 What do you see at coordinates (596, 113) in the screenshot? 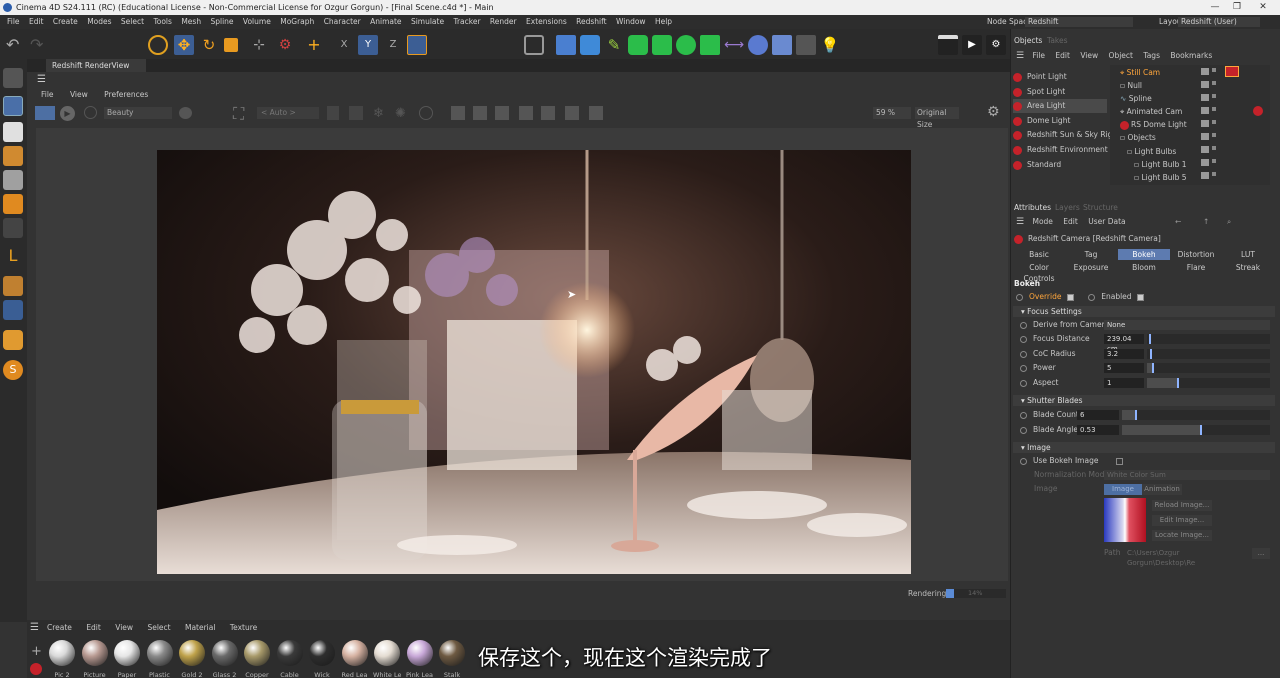
I see `copy-icon` at bounding box center [596, 113].